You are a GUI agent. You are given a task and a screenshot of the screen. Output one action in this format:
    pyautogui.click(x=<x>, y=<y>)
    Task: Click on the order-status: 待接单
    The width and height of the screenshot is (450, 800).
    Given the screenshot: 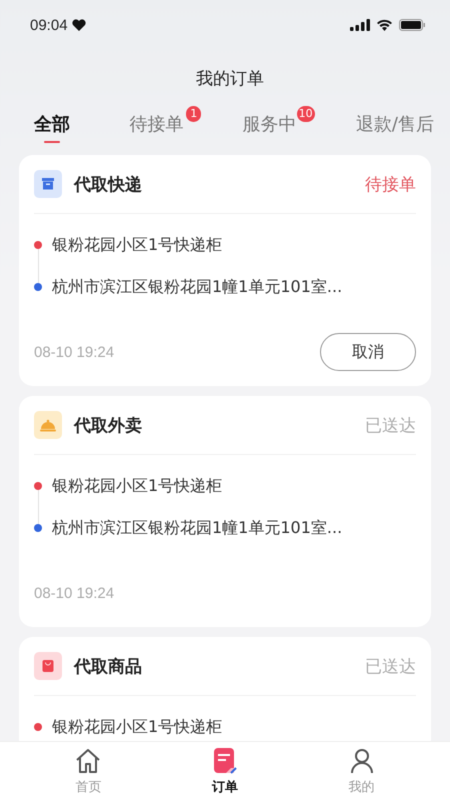 What is the action you would take?
    pyautogui.click(x=390, y=185)
    